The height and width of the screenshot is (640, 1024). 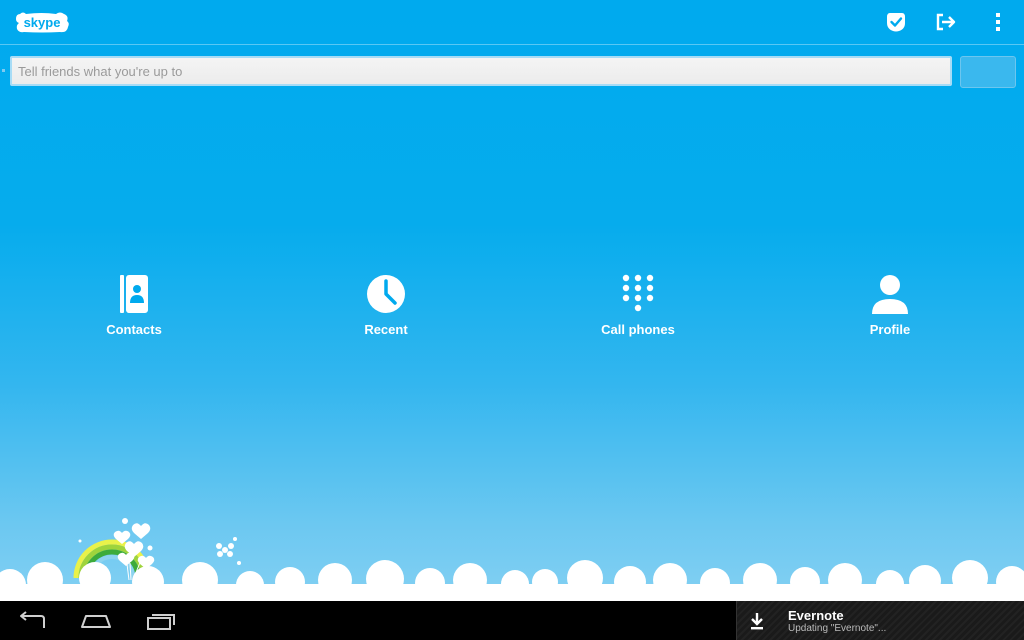 What do you see at coordinates (160, 621) in the screenshot?
I see `recent-apps-icon` at bounding box center [160, 621].